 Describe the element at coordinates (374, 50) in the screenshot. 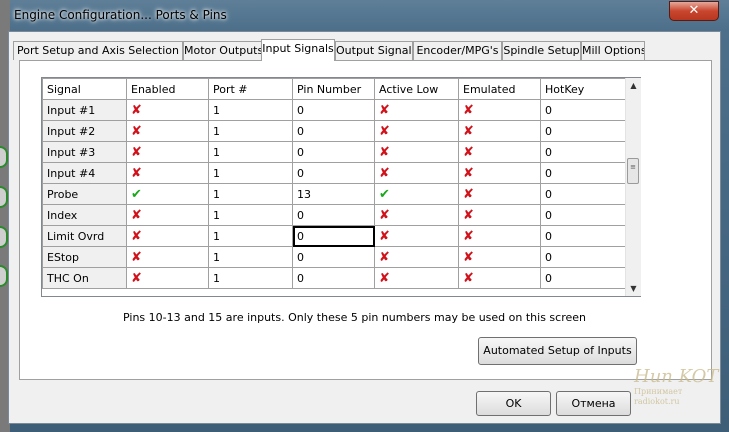

I see `tab-output-signals: Output Signals` at that location.